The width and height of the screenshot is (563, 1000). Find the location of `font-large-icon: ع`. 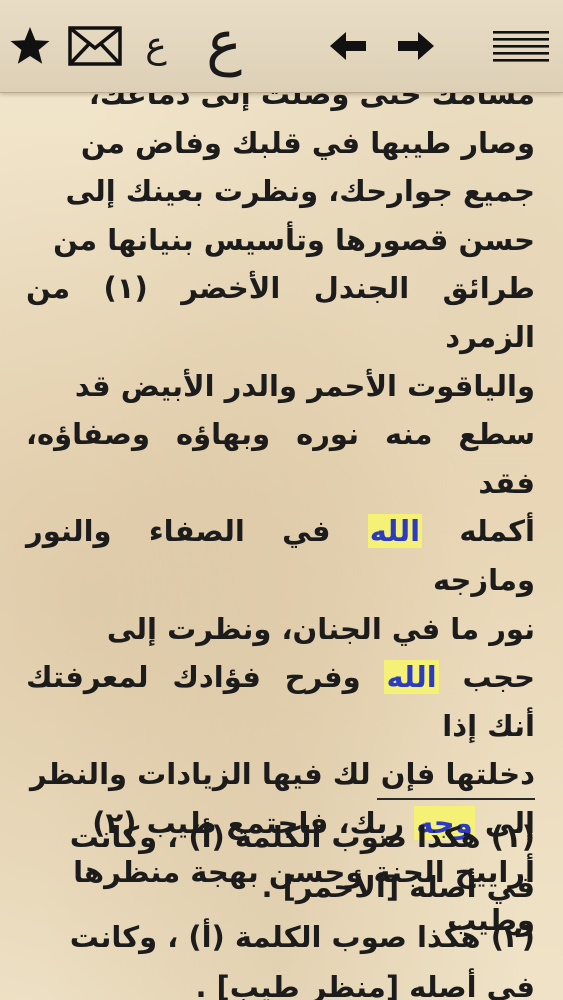

font-large-icon: ع is located at coordinates (224, 43).